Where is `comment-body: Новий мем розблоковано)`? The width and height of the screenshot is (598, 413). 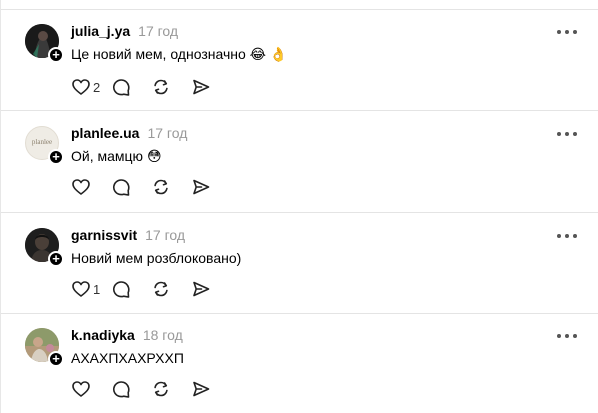
comment-body: Новий мем розблоковано) is located at coordinates (156, 258).